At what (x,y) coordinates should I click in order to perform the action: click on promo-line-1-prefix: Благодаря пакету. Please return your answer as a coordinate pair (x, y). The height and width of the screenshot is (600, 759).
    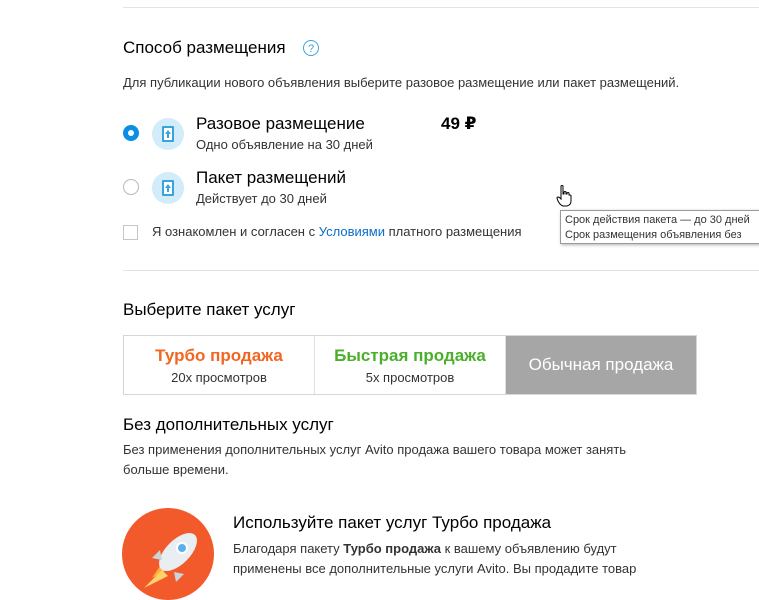
    Looking at the image, I should click on (288, 548).